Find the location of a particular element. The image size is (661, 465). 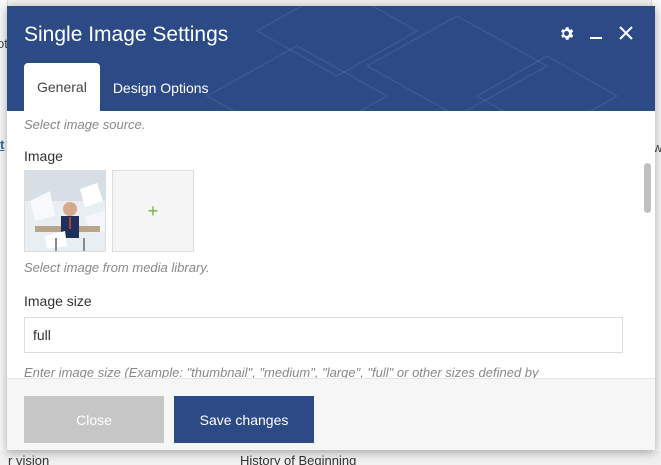

image-library-help: Select image from media library. is located at coordinates (117, 267).